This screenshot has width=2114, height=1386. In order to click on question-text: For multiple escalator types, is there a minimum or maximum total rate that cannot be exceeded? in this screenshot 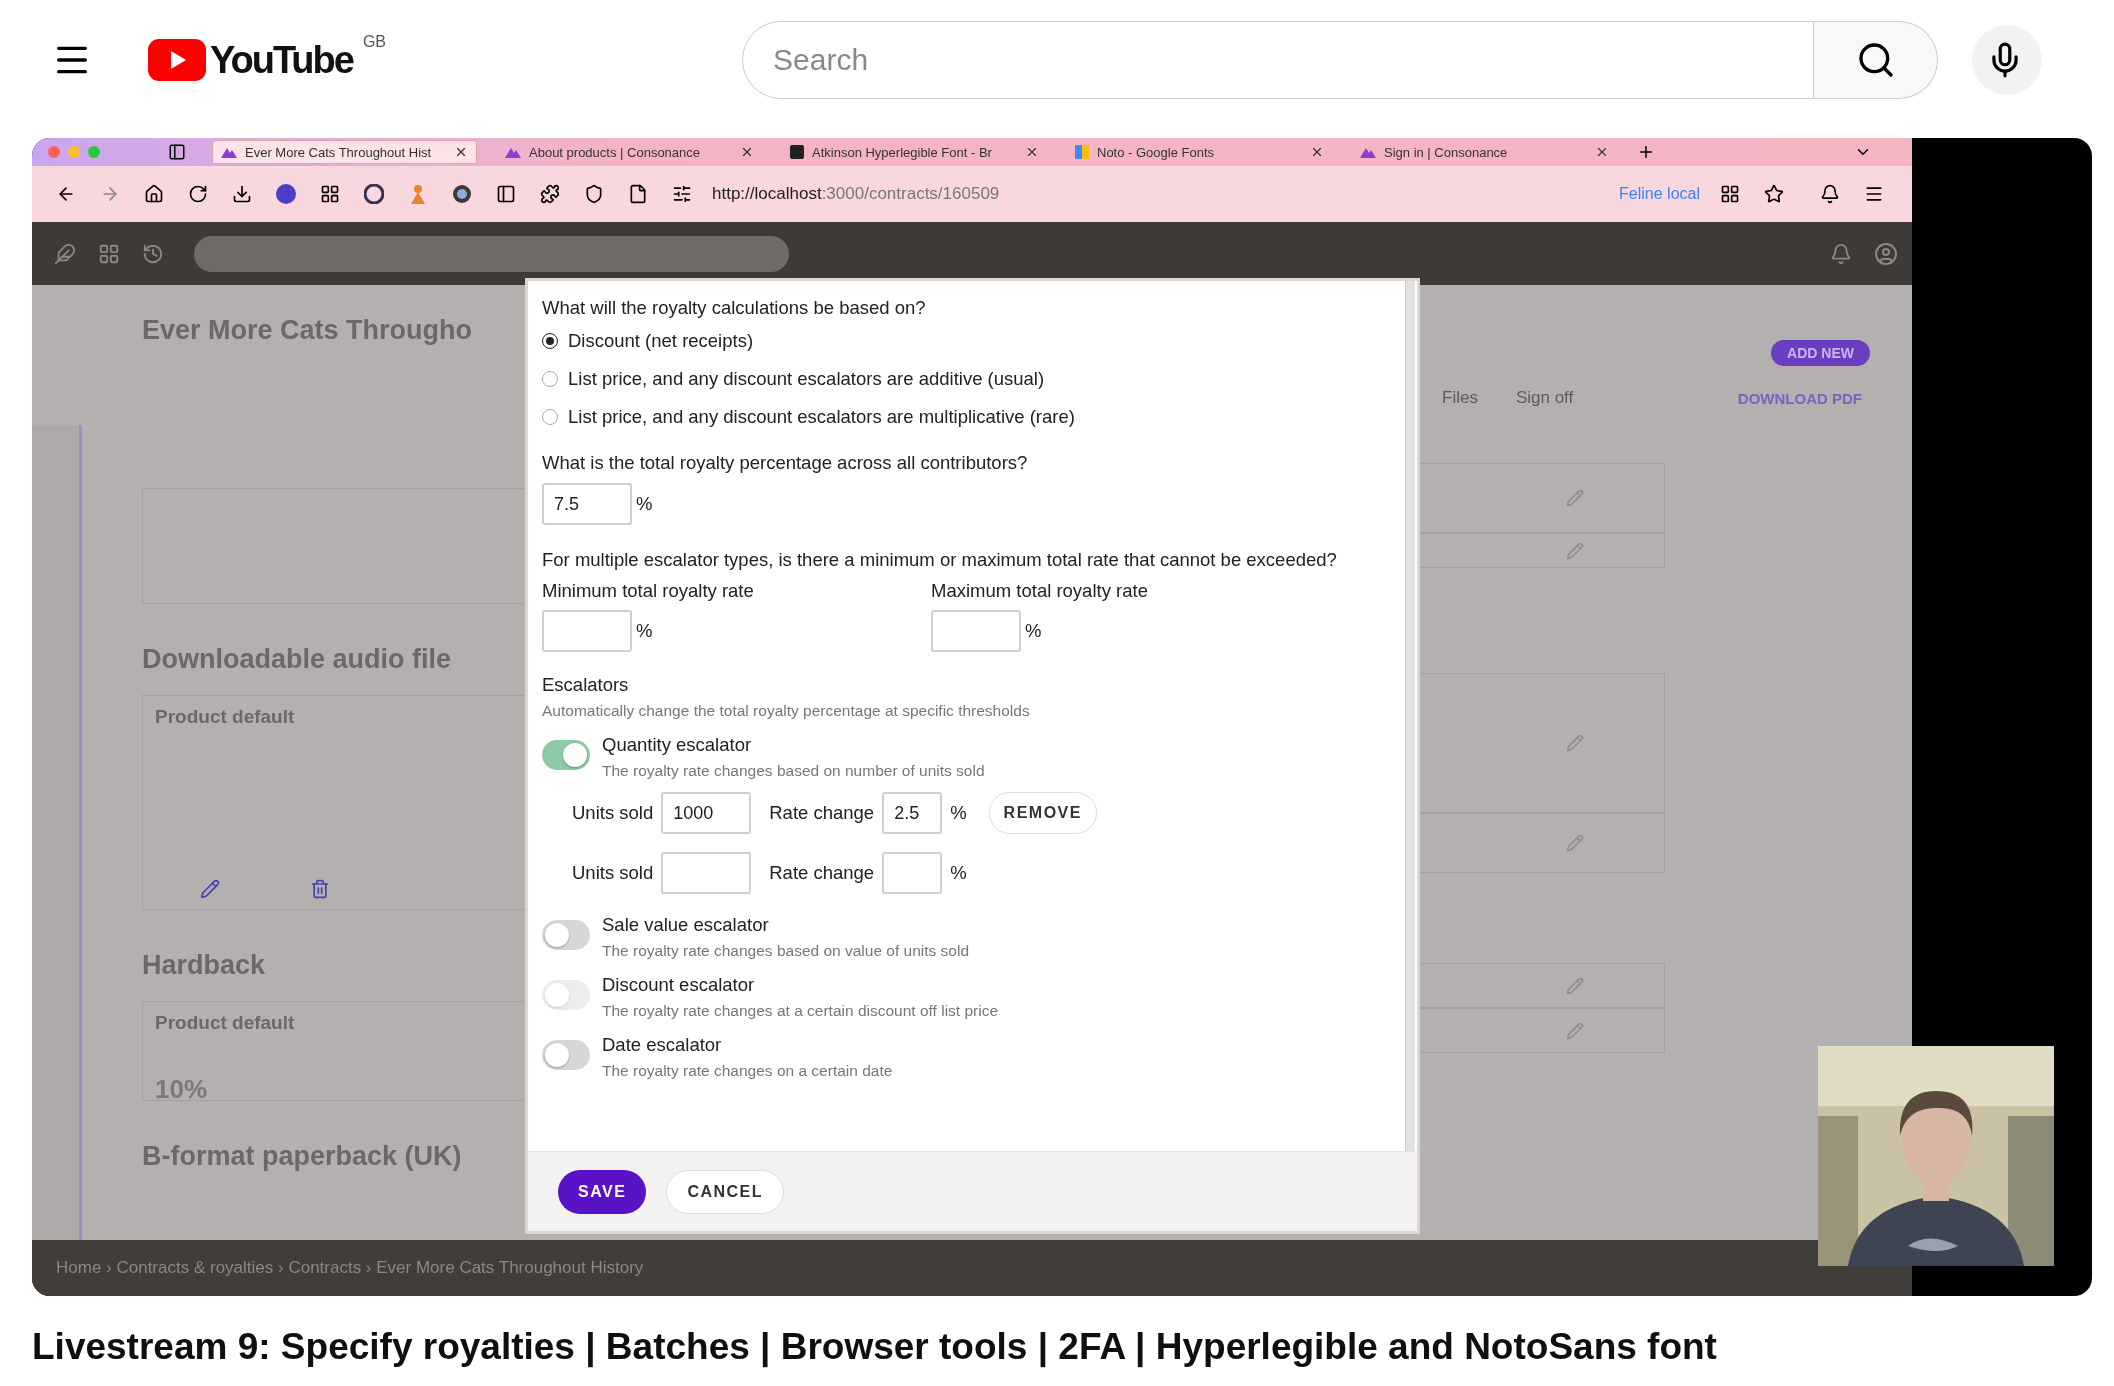, I will do `click(940, 560)`.